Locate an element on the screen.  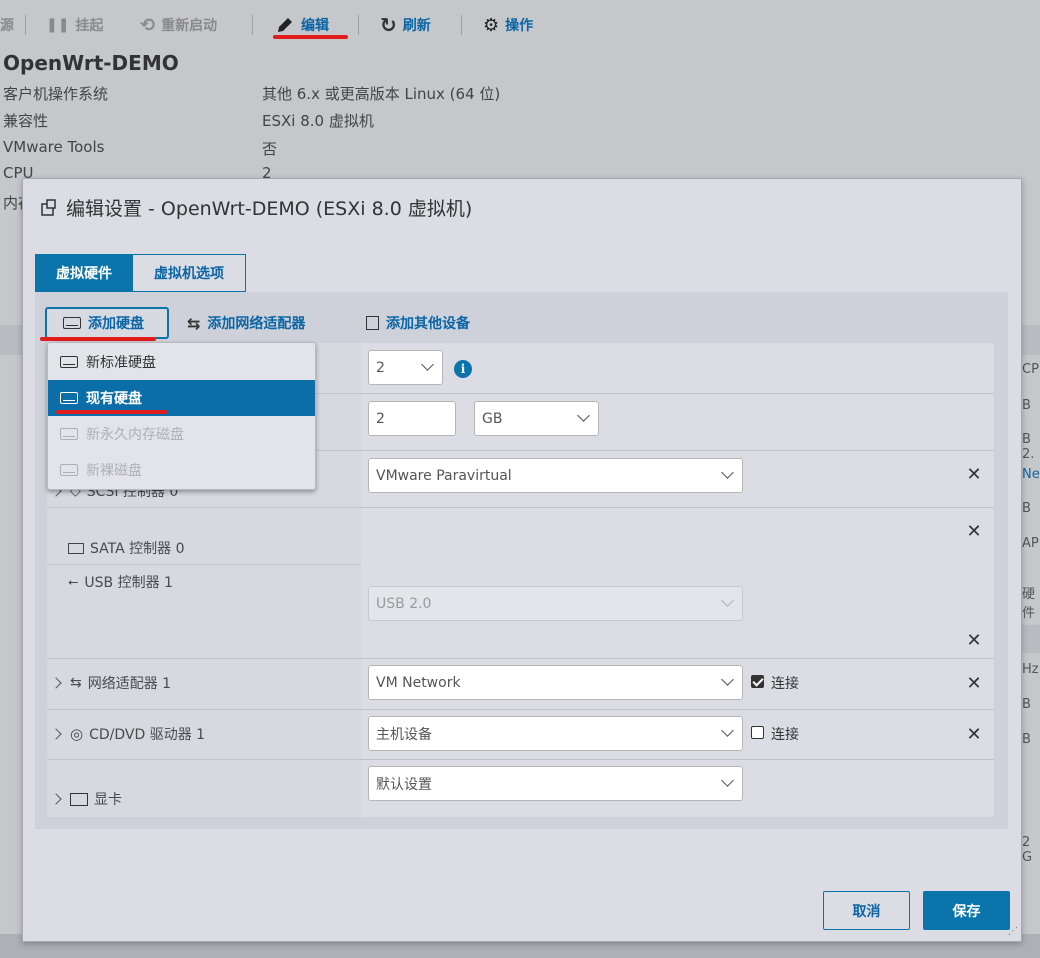
remove-usb-close-icon: ✕ is located at coordinates (974, 641).